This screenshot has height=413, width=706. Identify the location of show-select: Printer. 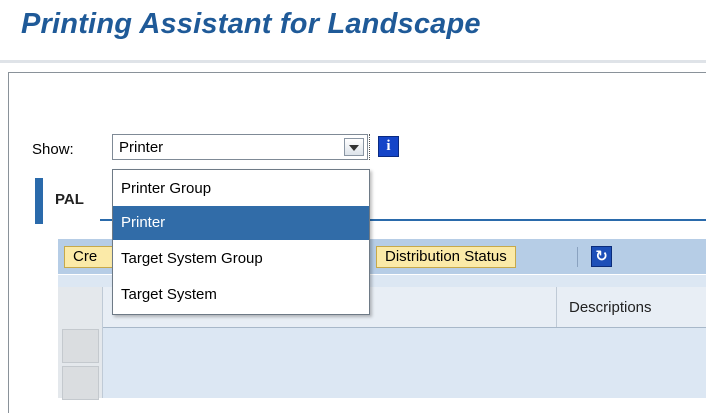
(240, 147).